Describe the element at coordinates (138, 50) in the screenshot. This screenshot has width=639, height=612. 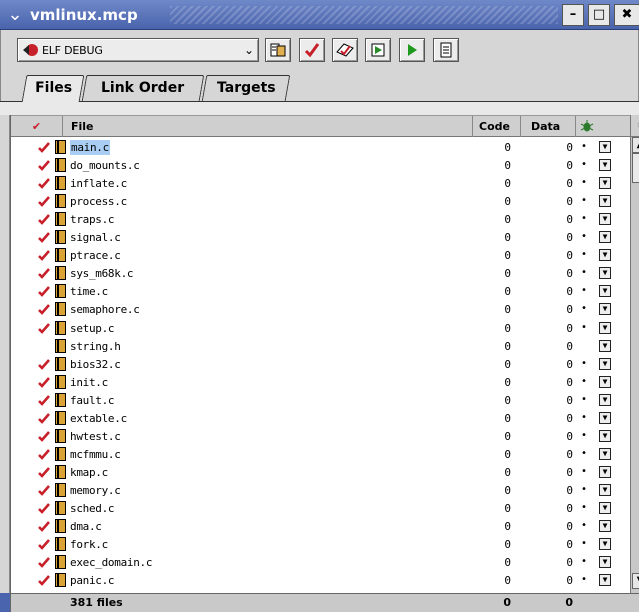
I see `target-dropdown: ELF DEBUG ⌄` at that location.